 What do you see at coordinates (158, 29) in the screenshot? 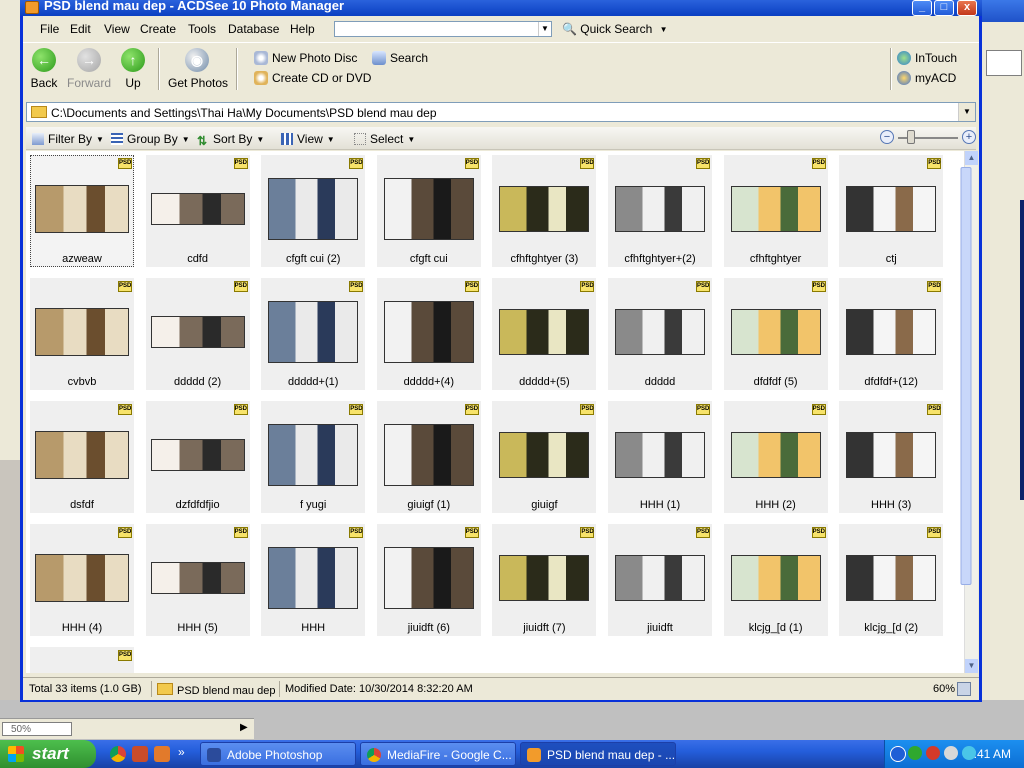
I see `menu-create: Create` at bounding box center [158, 29].